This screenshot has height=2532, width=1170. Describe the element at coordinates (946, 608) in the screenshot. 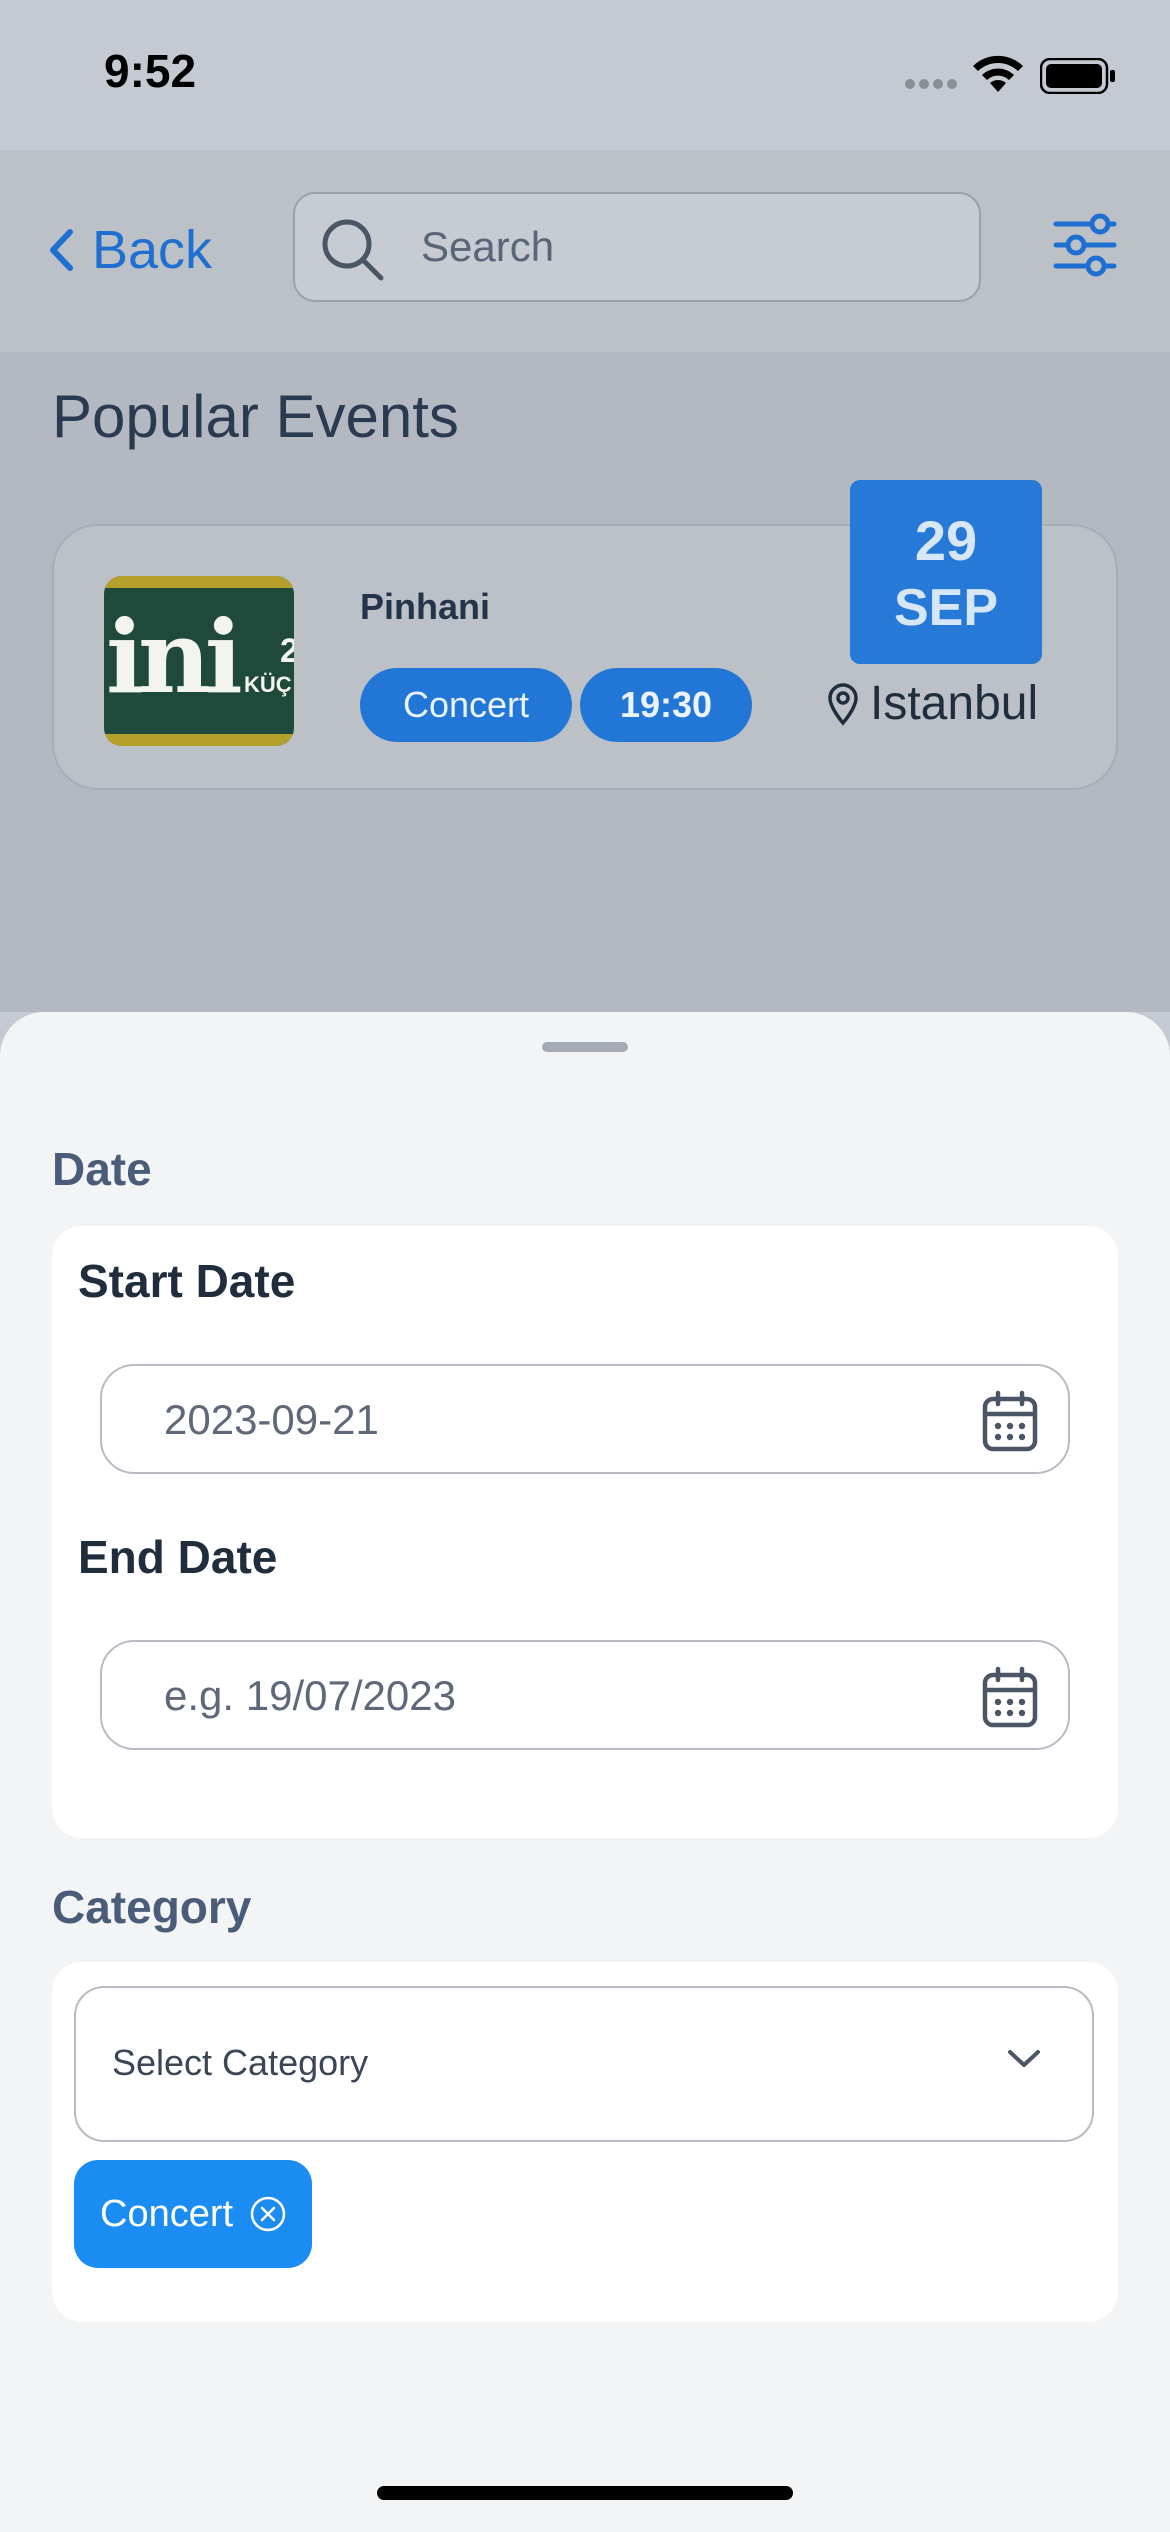

I see `event-month: SEP` at that location.